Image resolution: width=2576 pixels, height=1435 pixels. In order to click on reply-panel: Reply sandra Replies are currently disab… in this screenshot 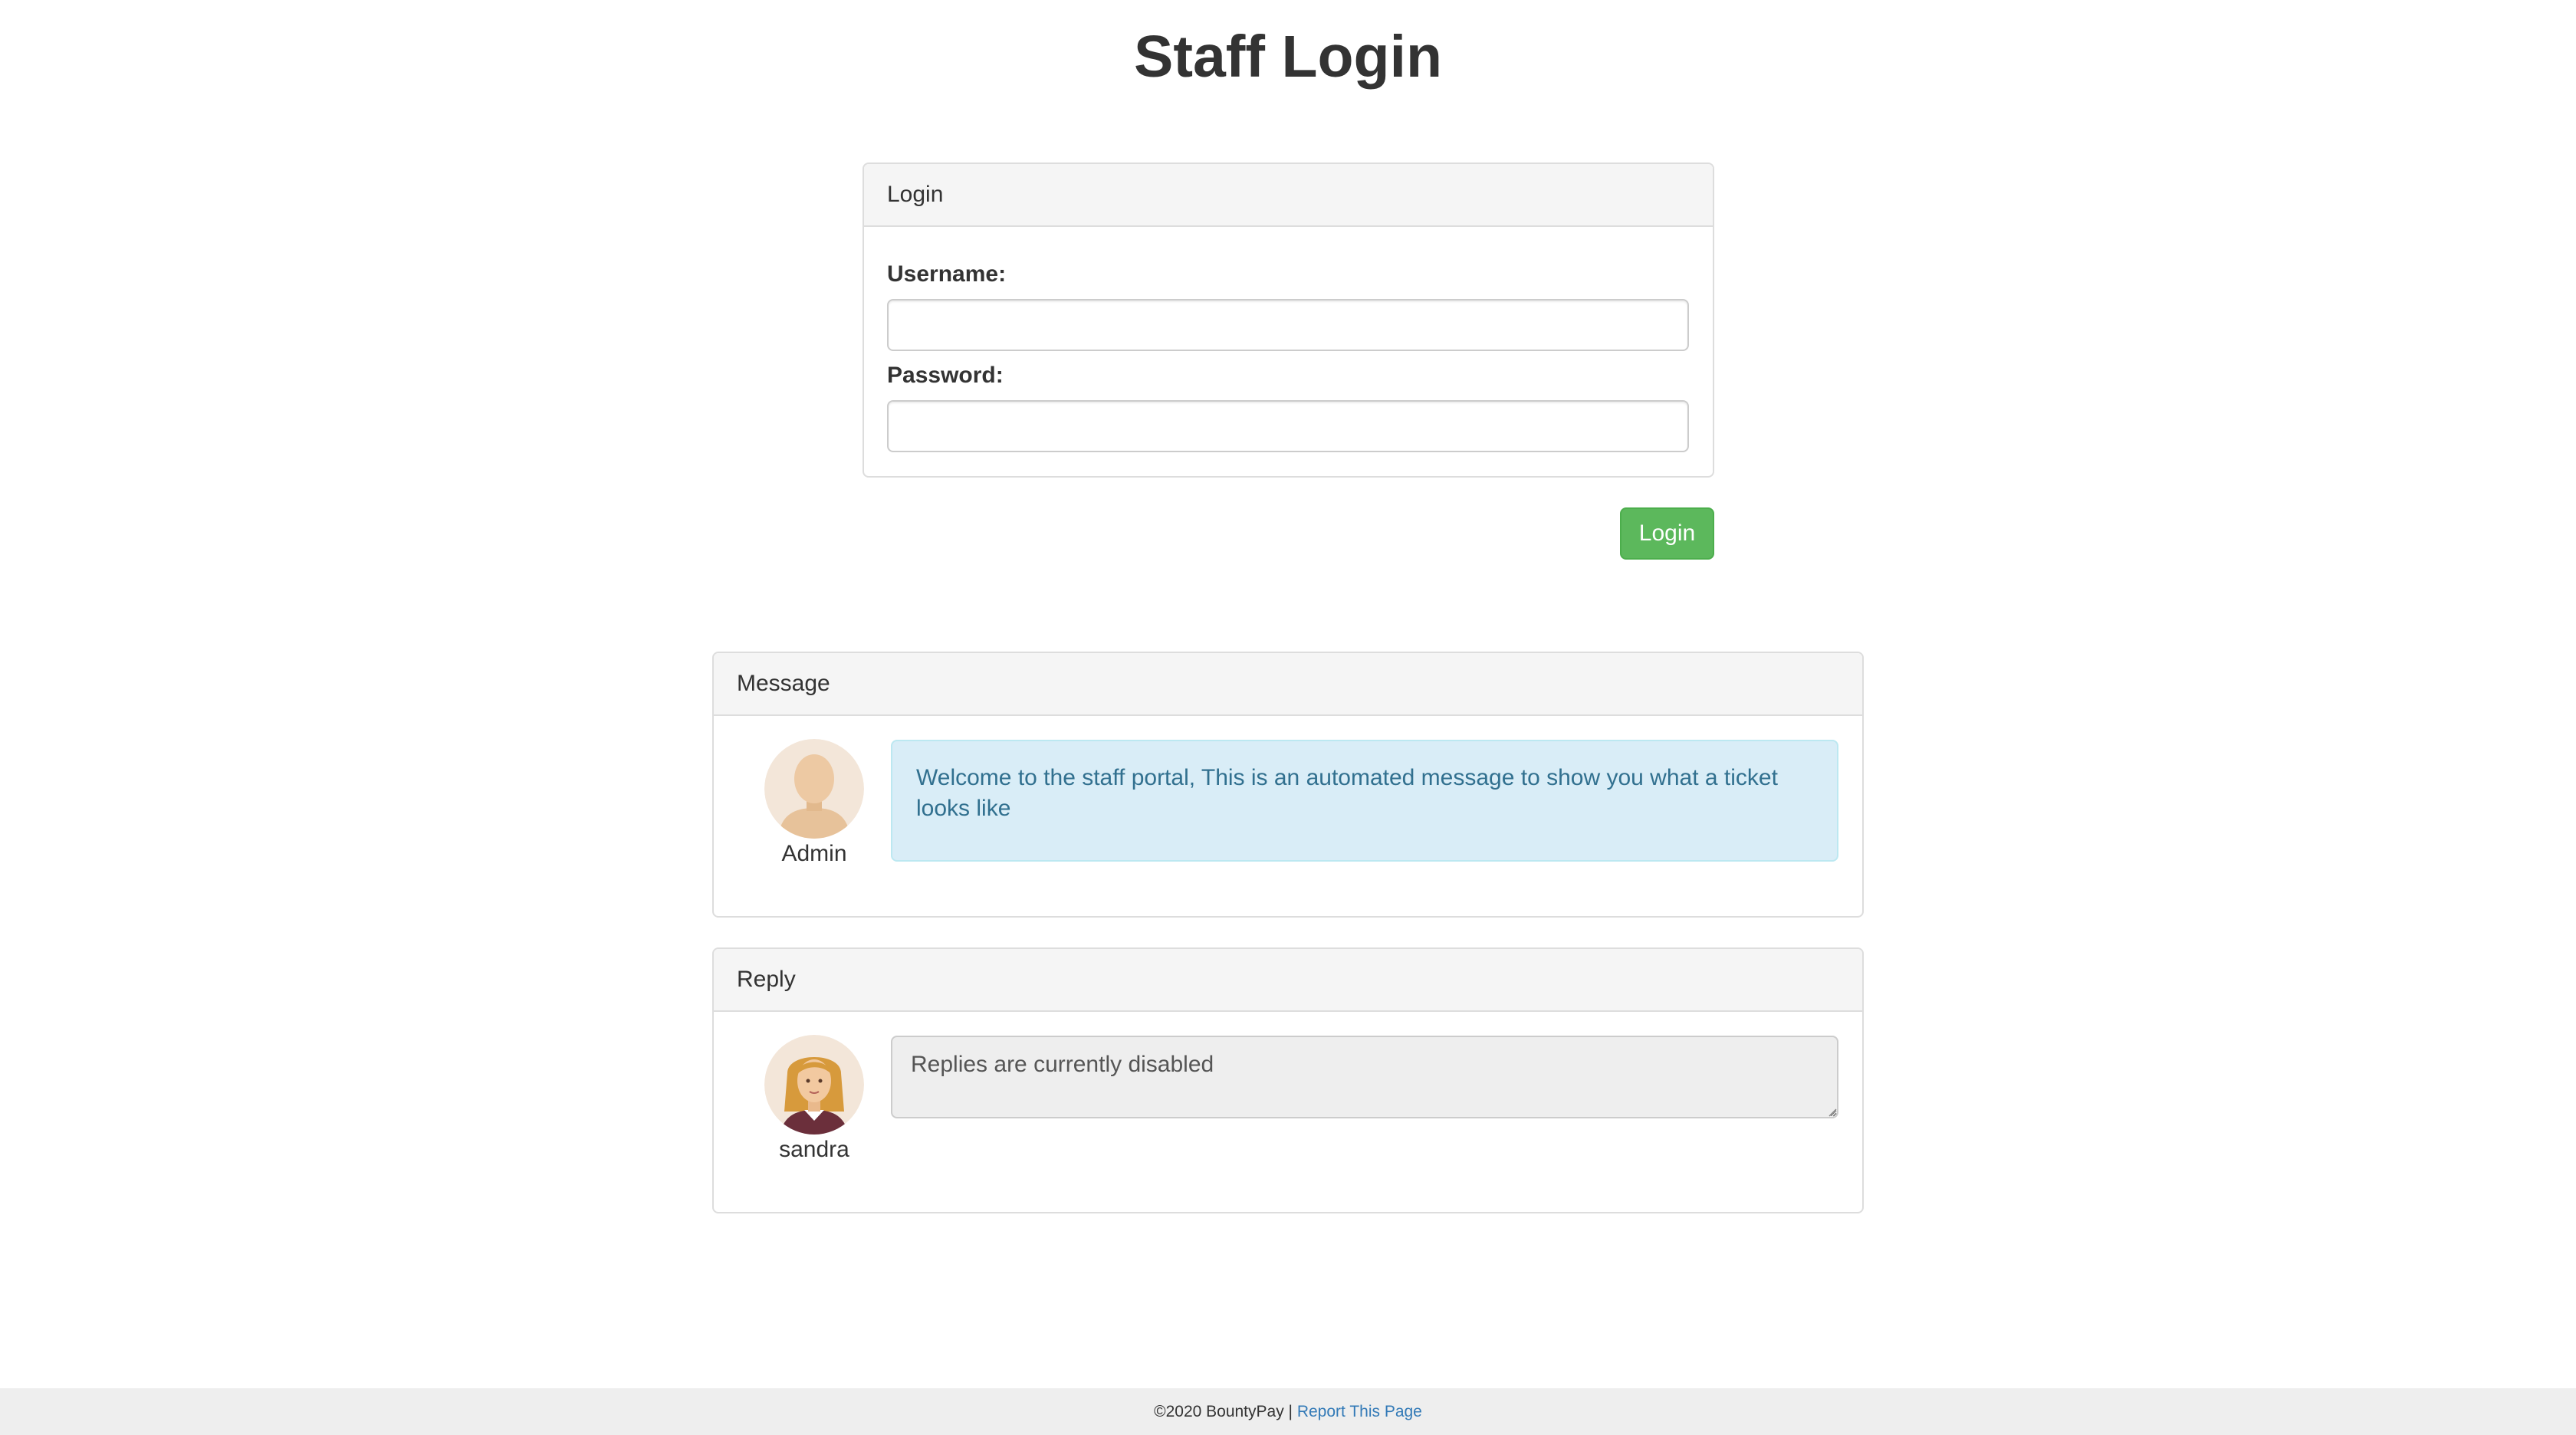, I will do `click(1288, 1080)`.